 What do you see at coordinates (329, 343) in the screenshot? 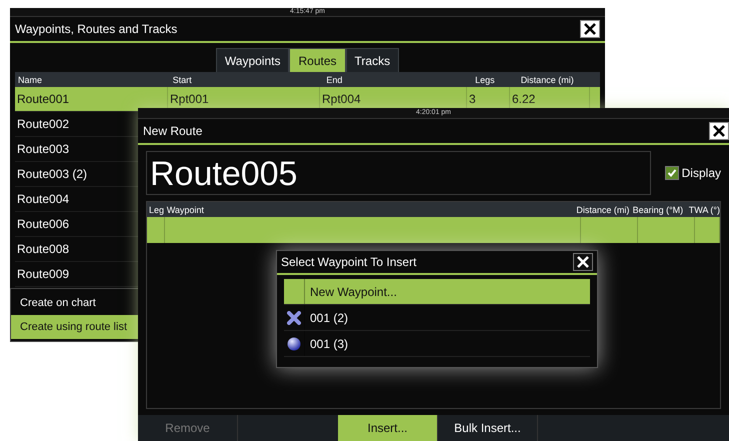
I see `list-item-label: 001 (3)` at bounding box center [329, 343].